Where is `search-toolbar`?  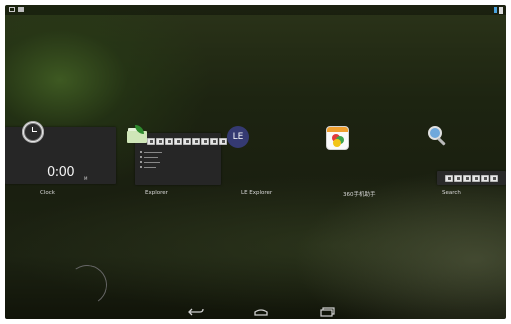 search-toolbar is located at coordinates (471, 178).